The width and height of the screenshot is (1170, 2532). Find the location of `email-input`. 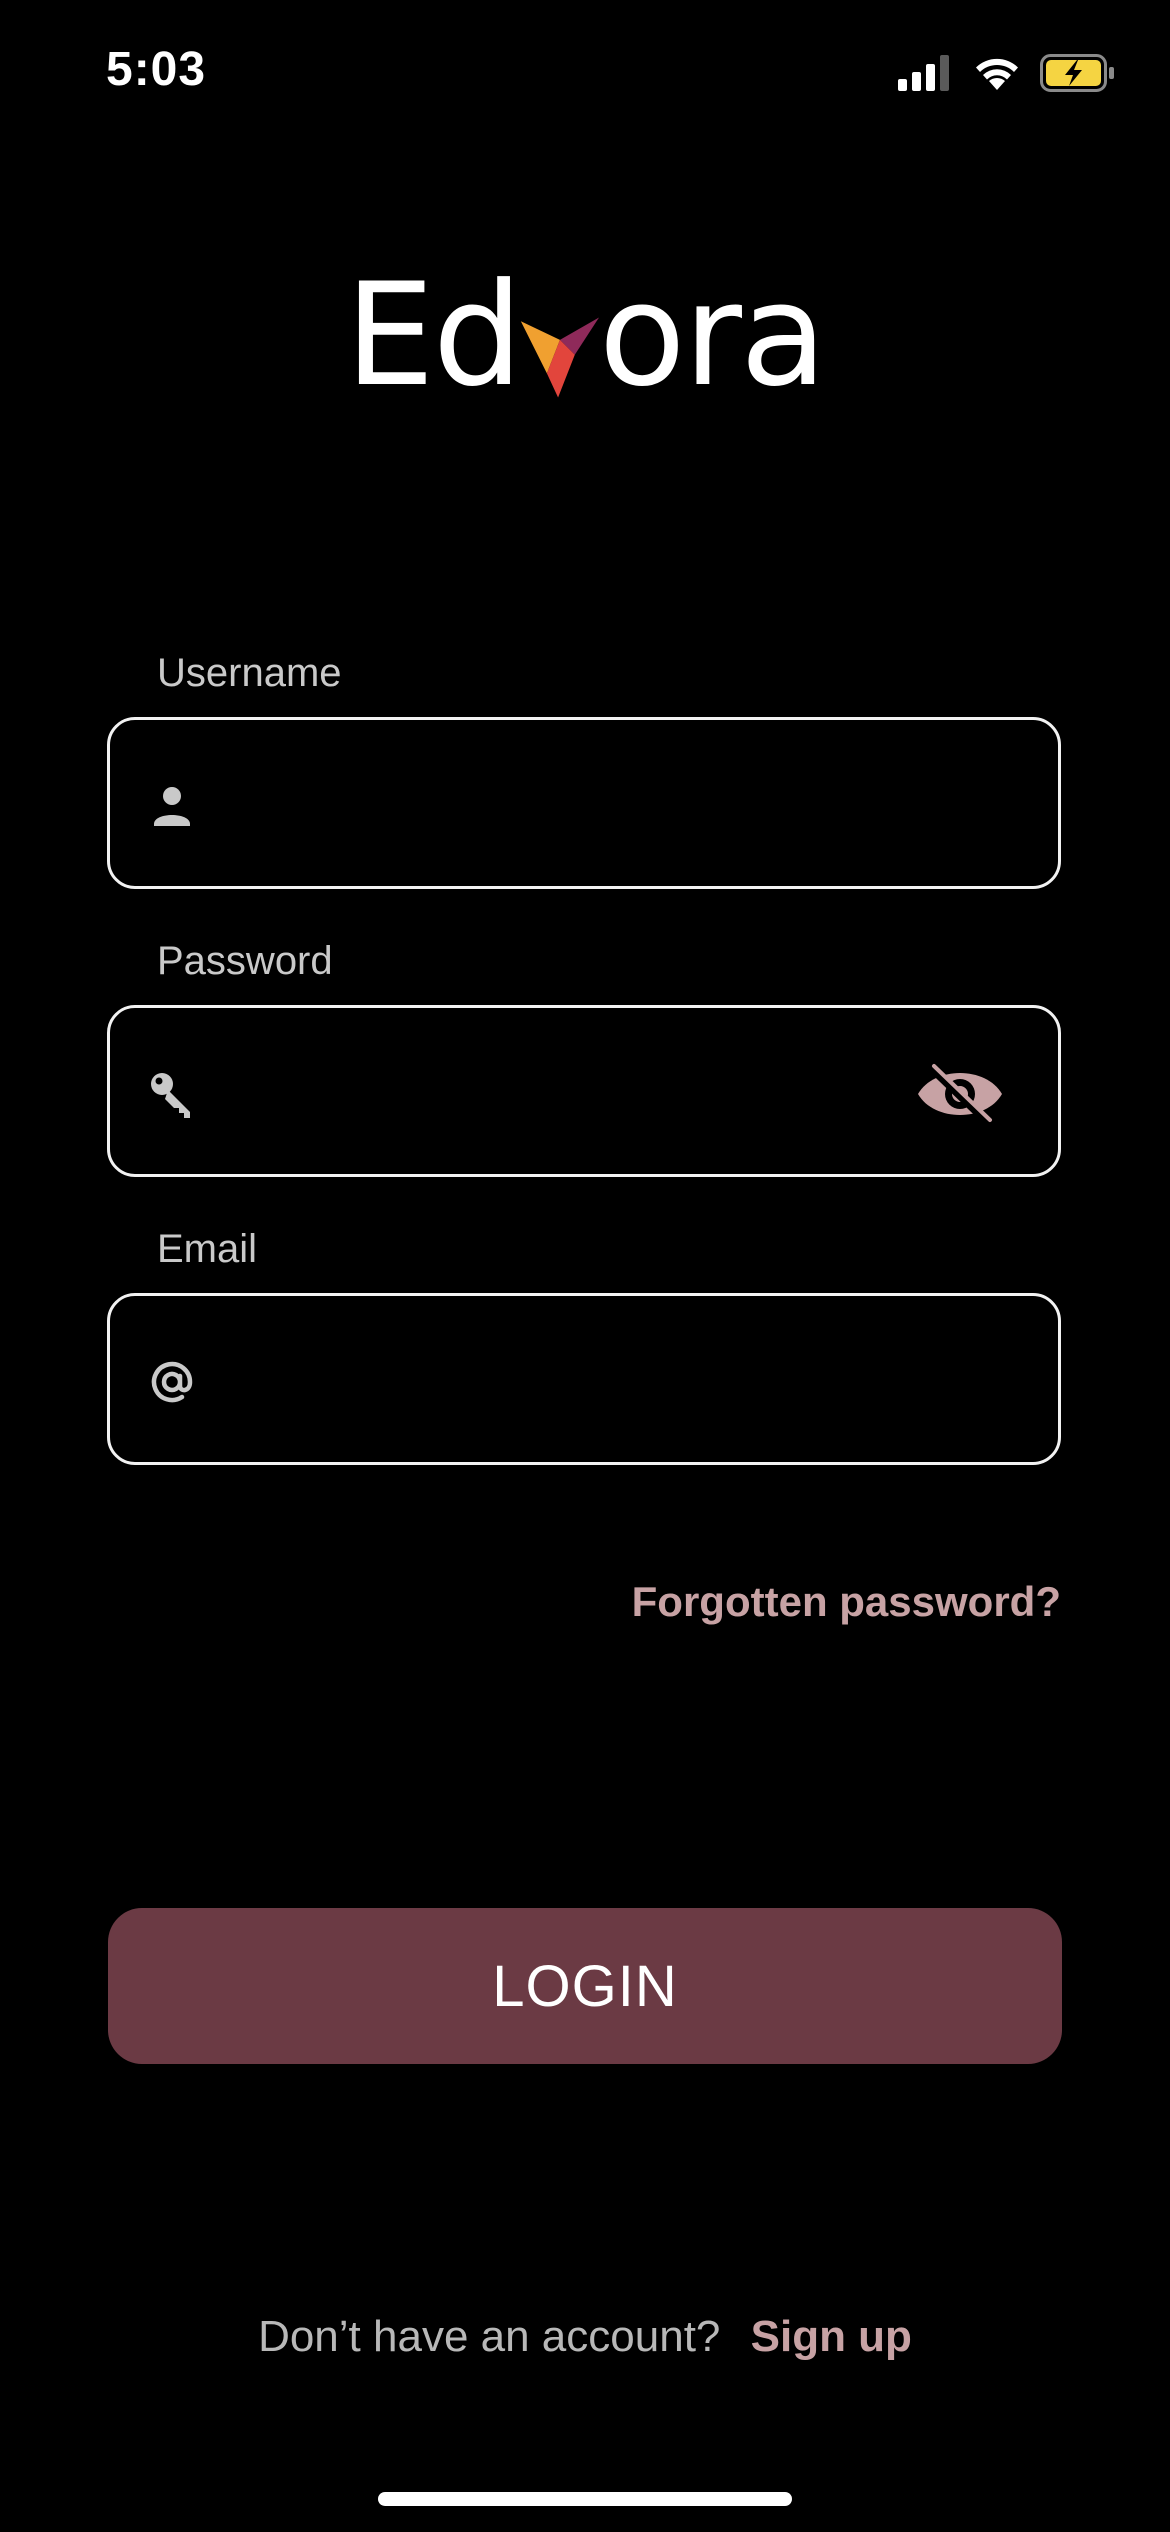

email-input is located at coordinates (602, 1380).